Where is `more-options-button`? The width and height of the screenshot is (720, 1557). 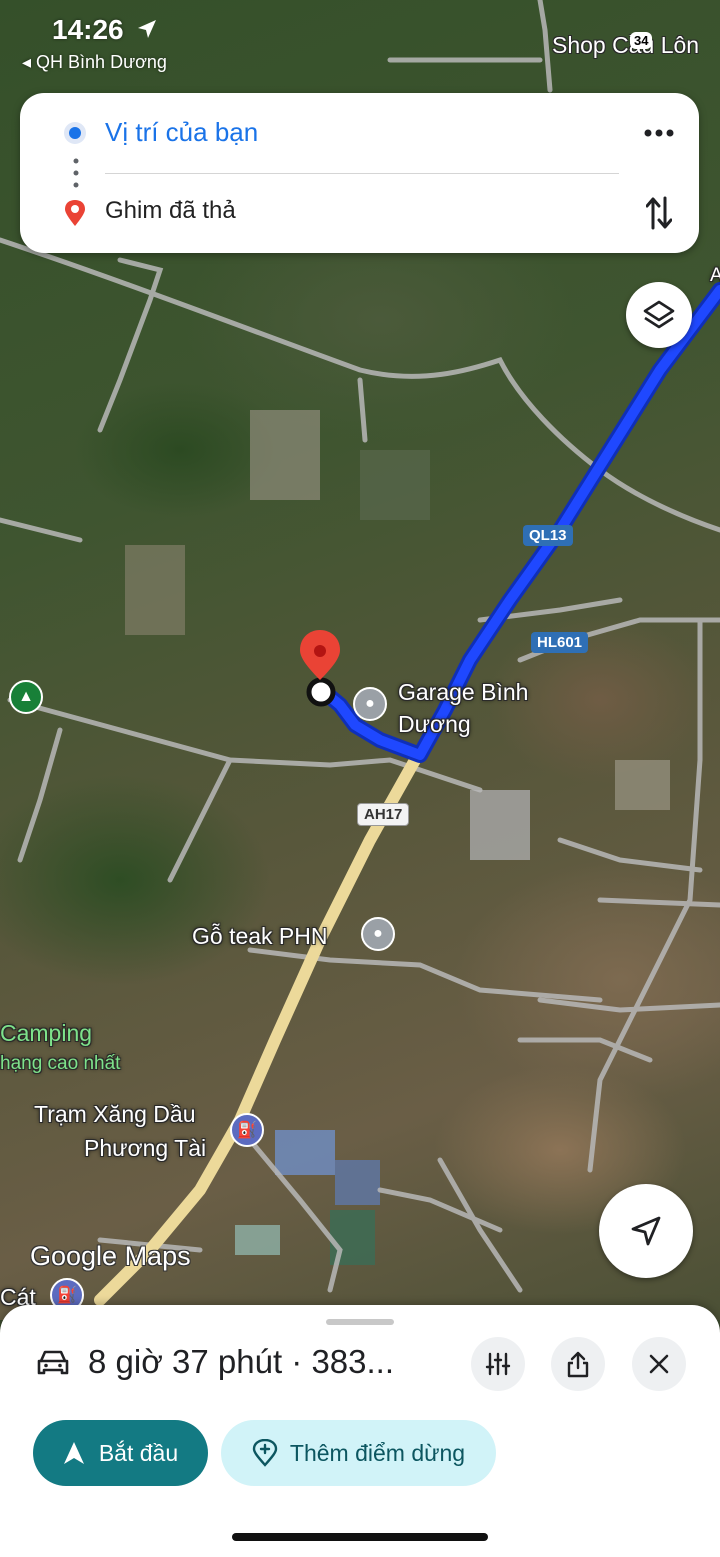 more-options-button is located at coordinates (659, 133).